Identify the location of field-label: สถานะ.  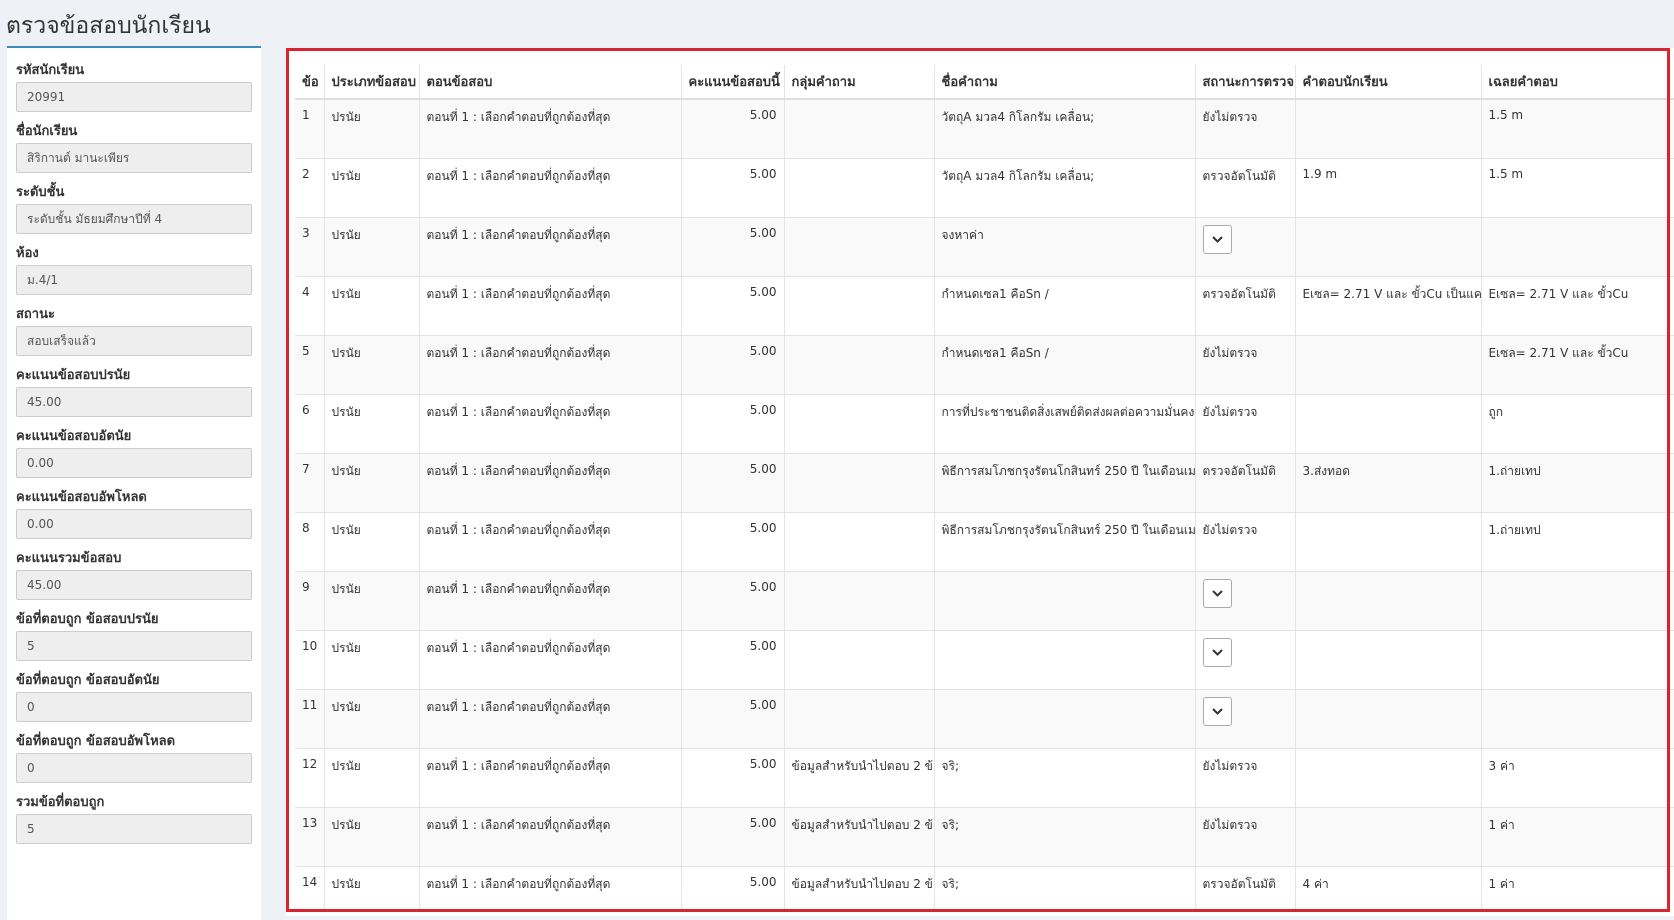
(35, 314).